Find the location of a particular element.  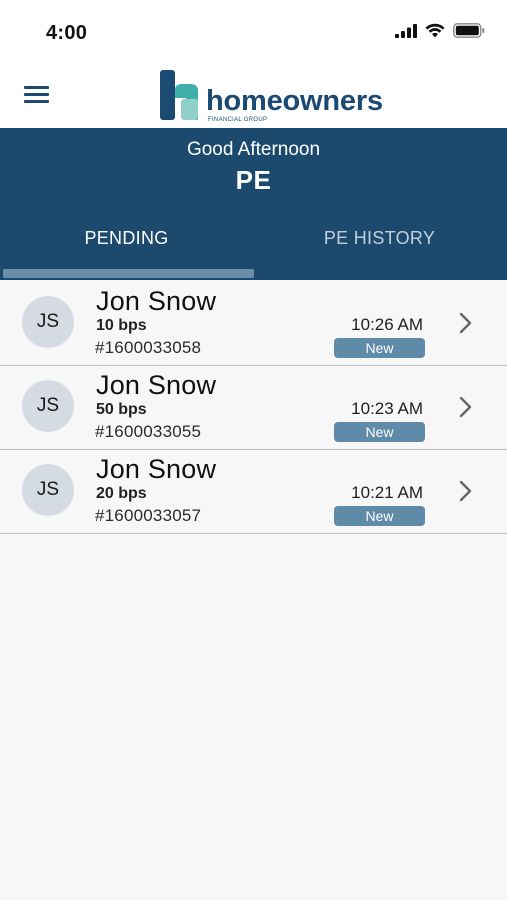

item-time: 10:23 AM is located at coordinates (387, 408).